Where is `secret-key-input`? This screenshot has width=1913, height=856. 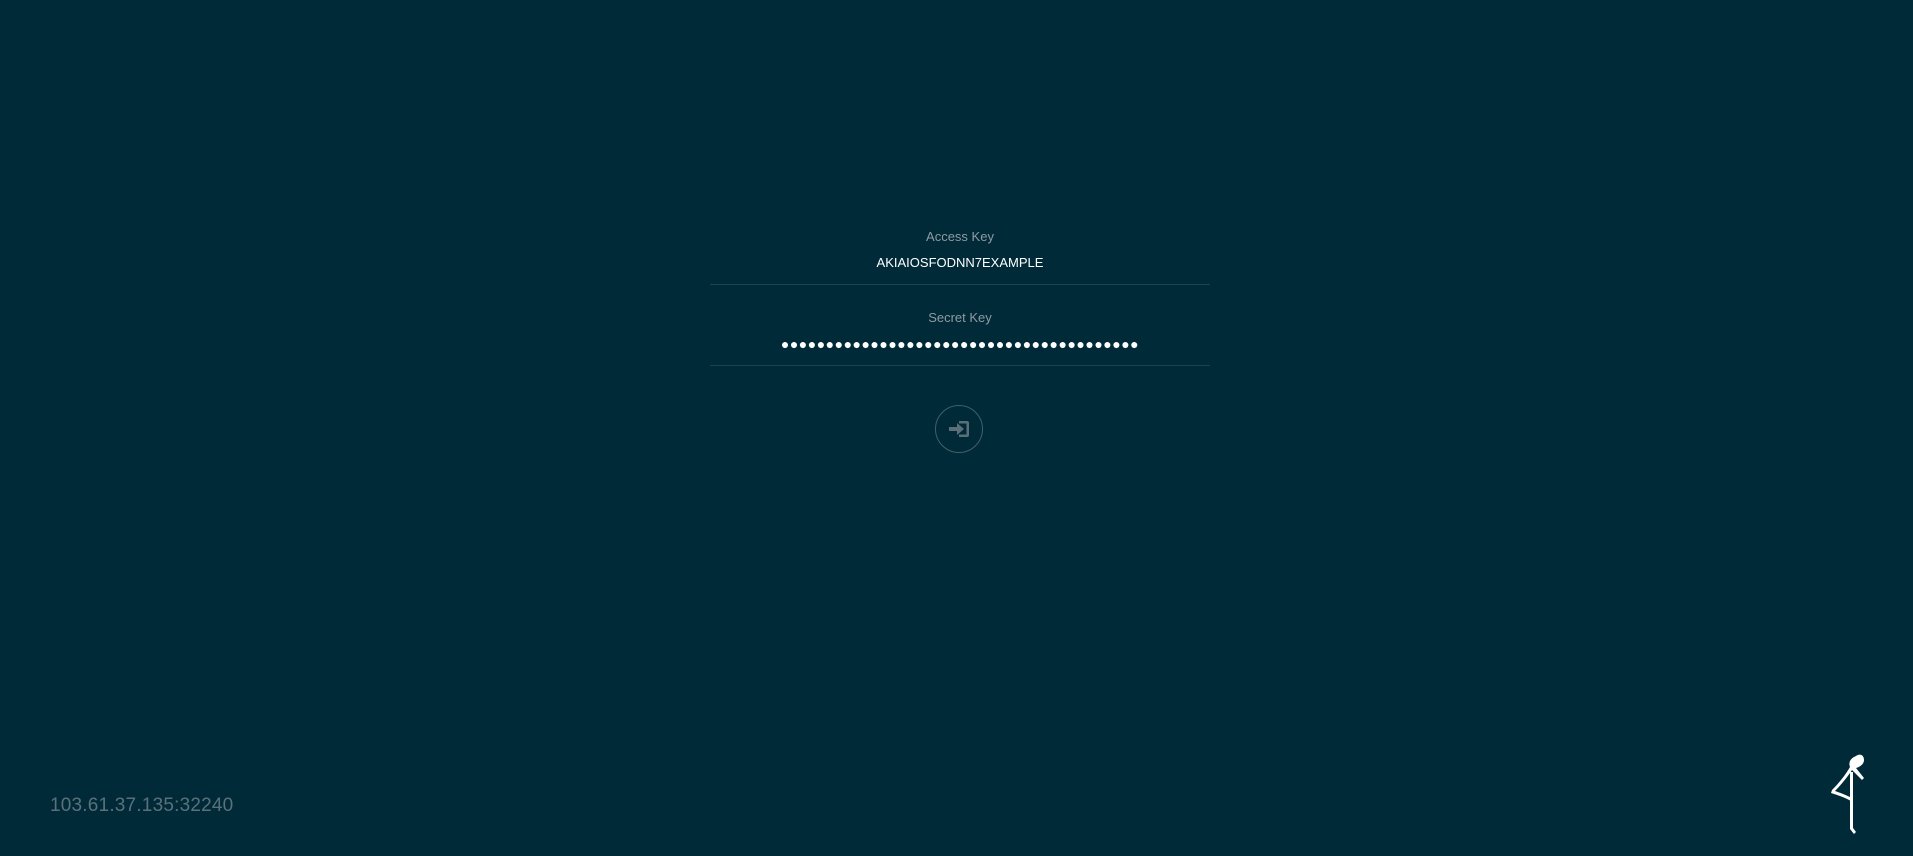 secret-key-input is located at coordinates (960, 344).